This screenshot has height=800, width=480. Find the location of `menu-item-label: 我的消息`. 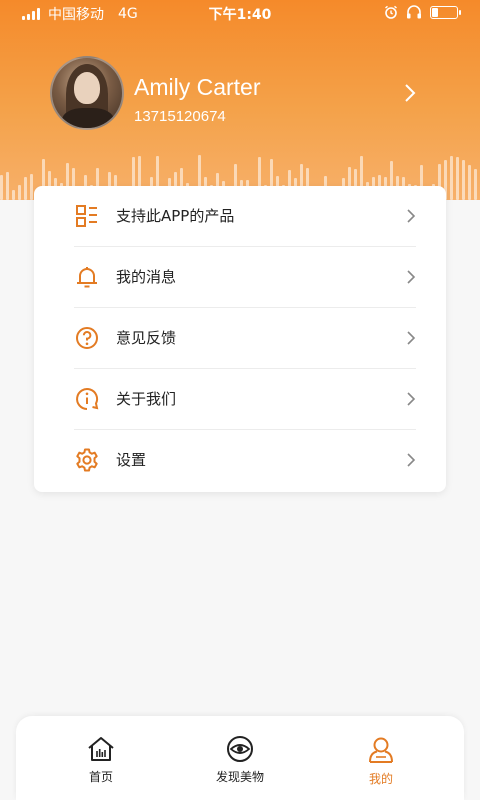

menu-item-label: 我的消息 is located at coordinates (146, 277).